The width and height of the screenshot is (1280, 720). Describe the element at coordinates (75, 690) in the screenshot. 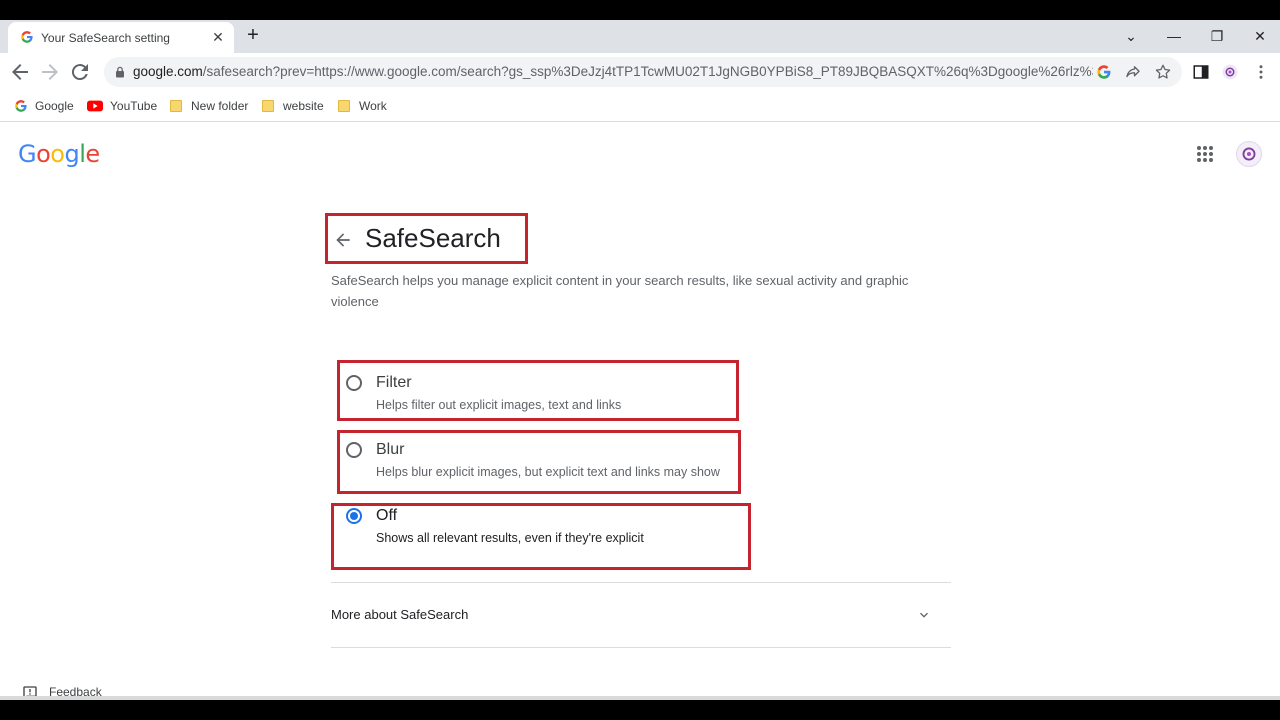

I see `feedback-link: Feedback` at that location.